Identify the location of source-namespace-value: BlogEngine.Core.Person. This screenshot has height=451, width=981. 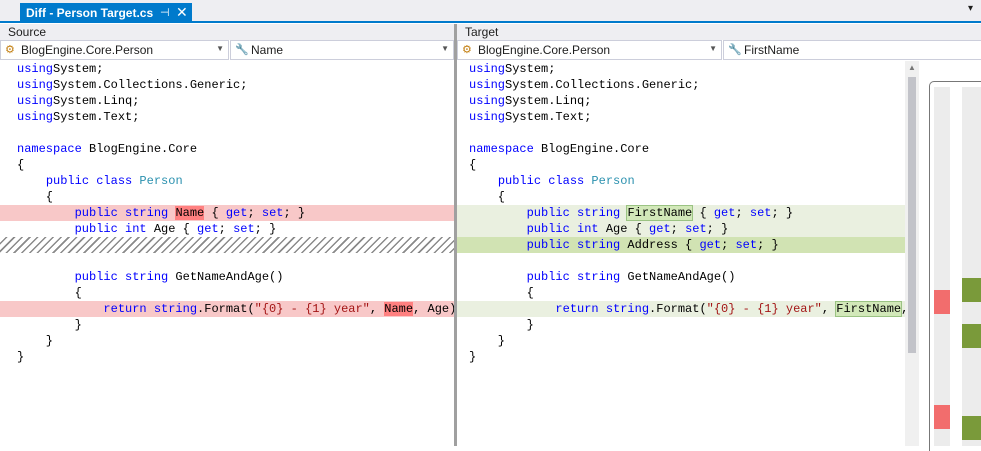
(87, 50).